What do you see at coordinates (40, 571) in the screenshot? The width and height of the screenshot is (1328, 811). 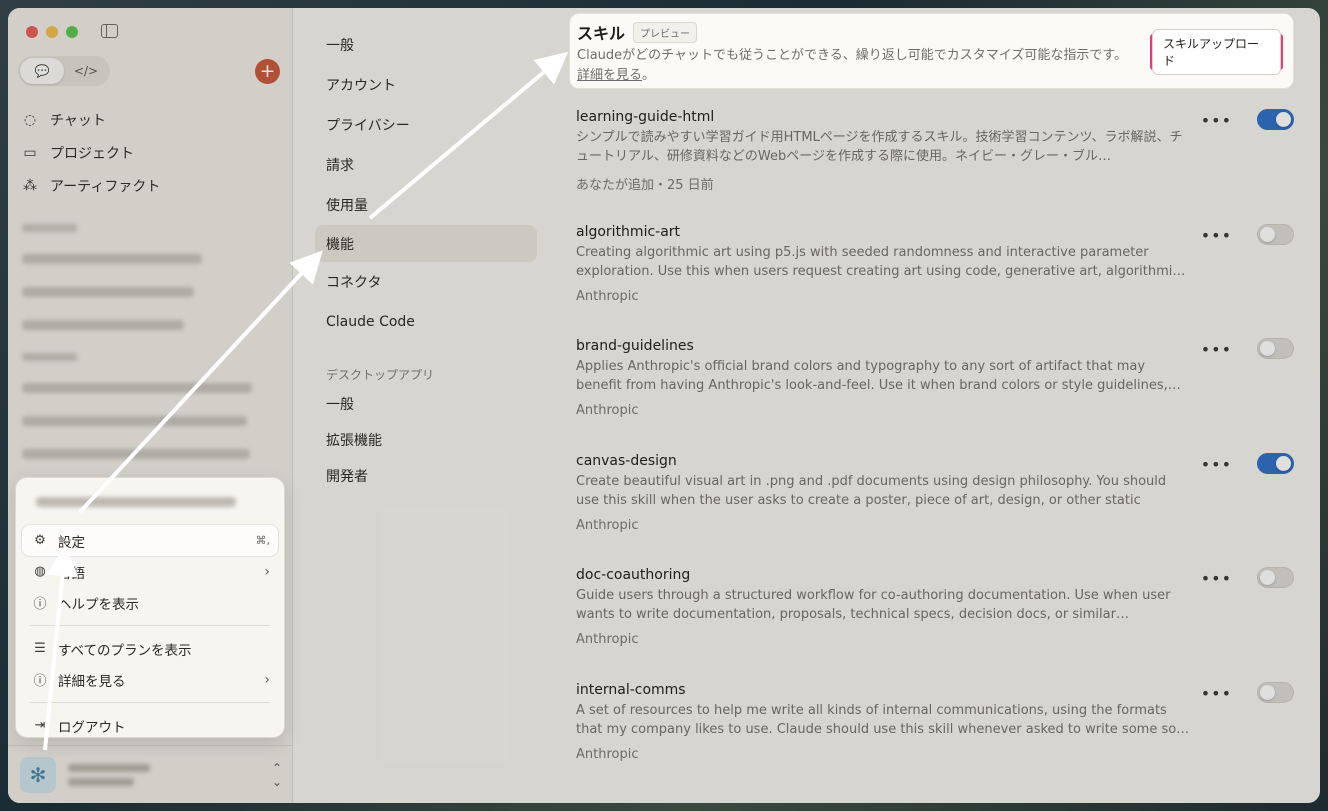 I see `globe-icon: ◍` at bounding box center [40, 571].